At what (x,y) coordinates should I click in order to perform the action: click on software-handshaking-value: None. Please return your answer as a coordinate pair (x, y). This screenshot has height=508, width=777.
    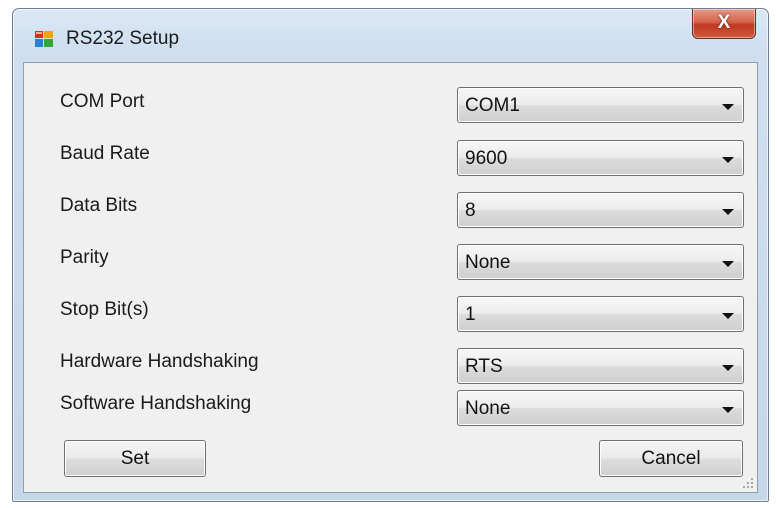
    Looking at the image, I should click on (488, 408).